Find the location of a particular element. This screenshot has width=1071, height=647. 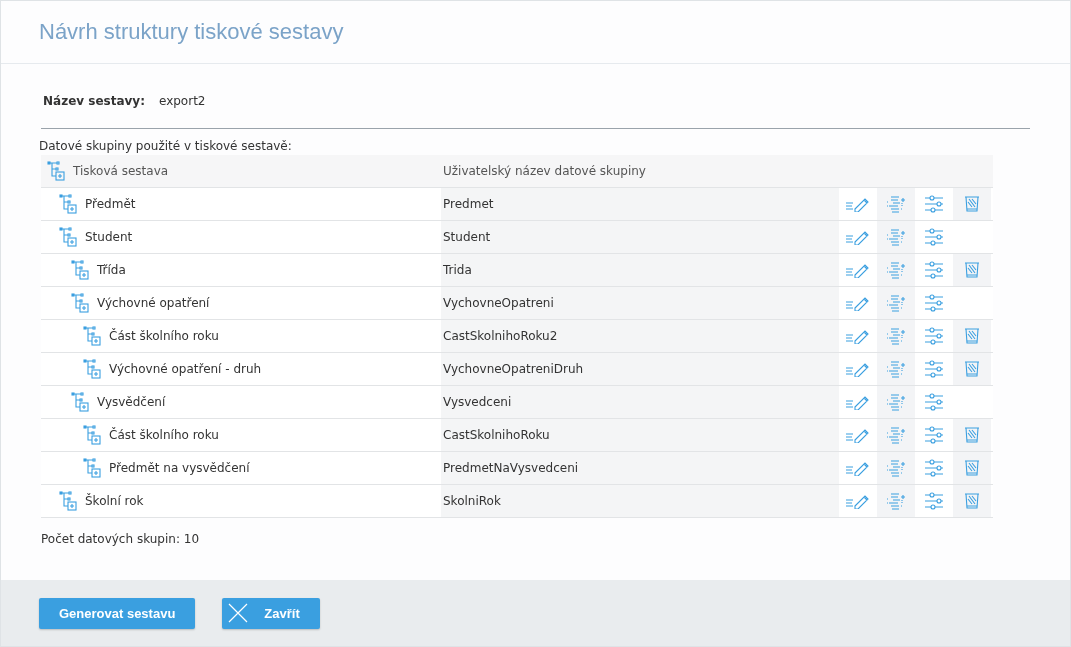

group-name: Školní rok is located at coordinates (114, 501).